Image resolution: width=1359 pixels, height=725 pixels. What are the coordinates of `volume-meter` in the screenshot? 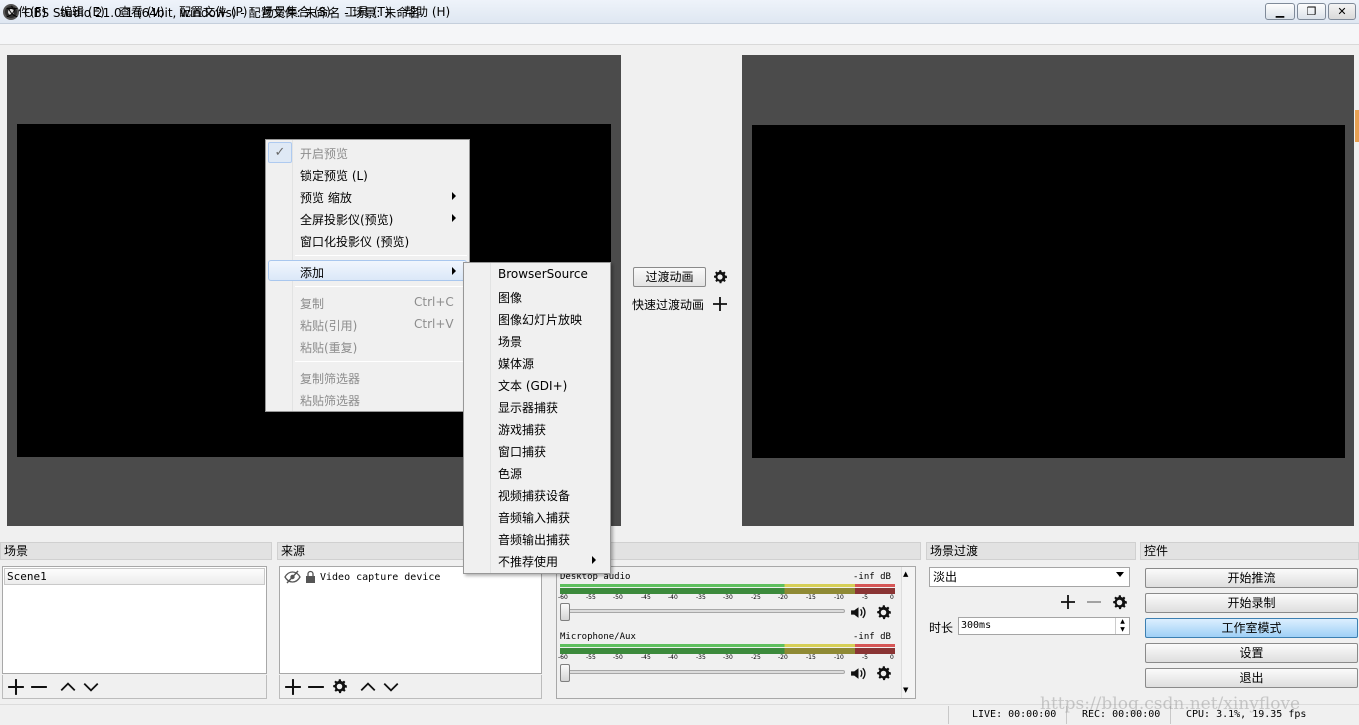 It's located at (727, 645).